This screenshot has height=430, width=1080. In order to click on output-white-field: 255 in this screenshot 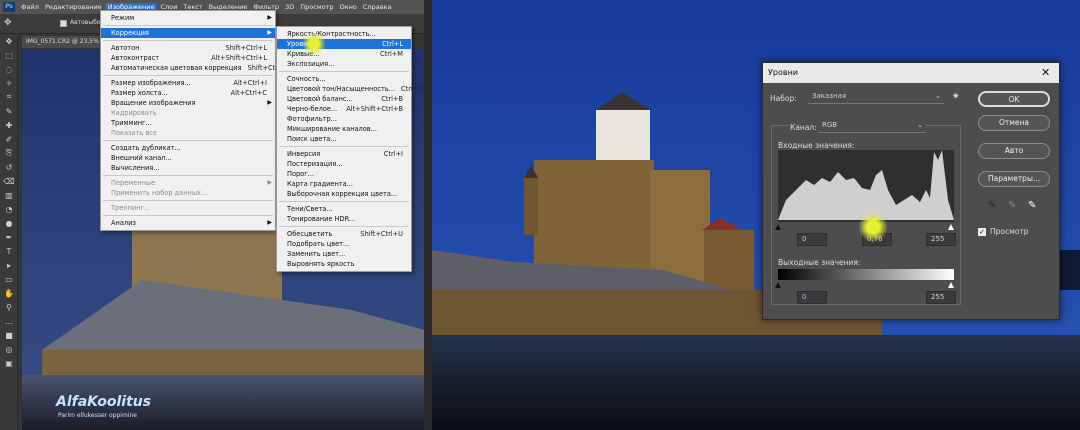, I will do `click(941, 297)`.